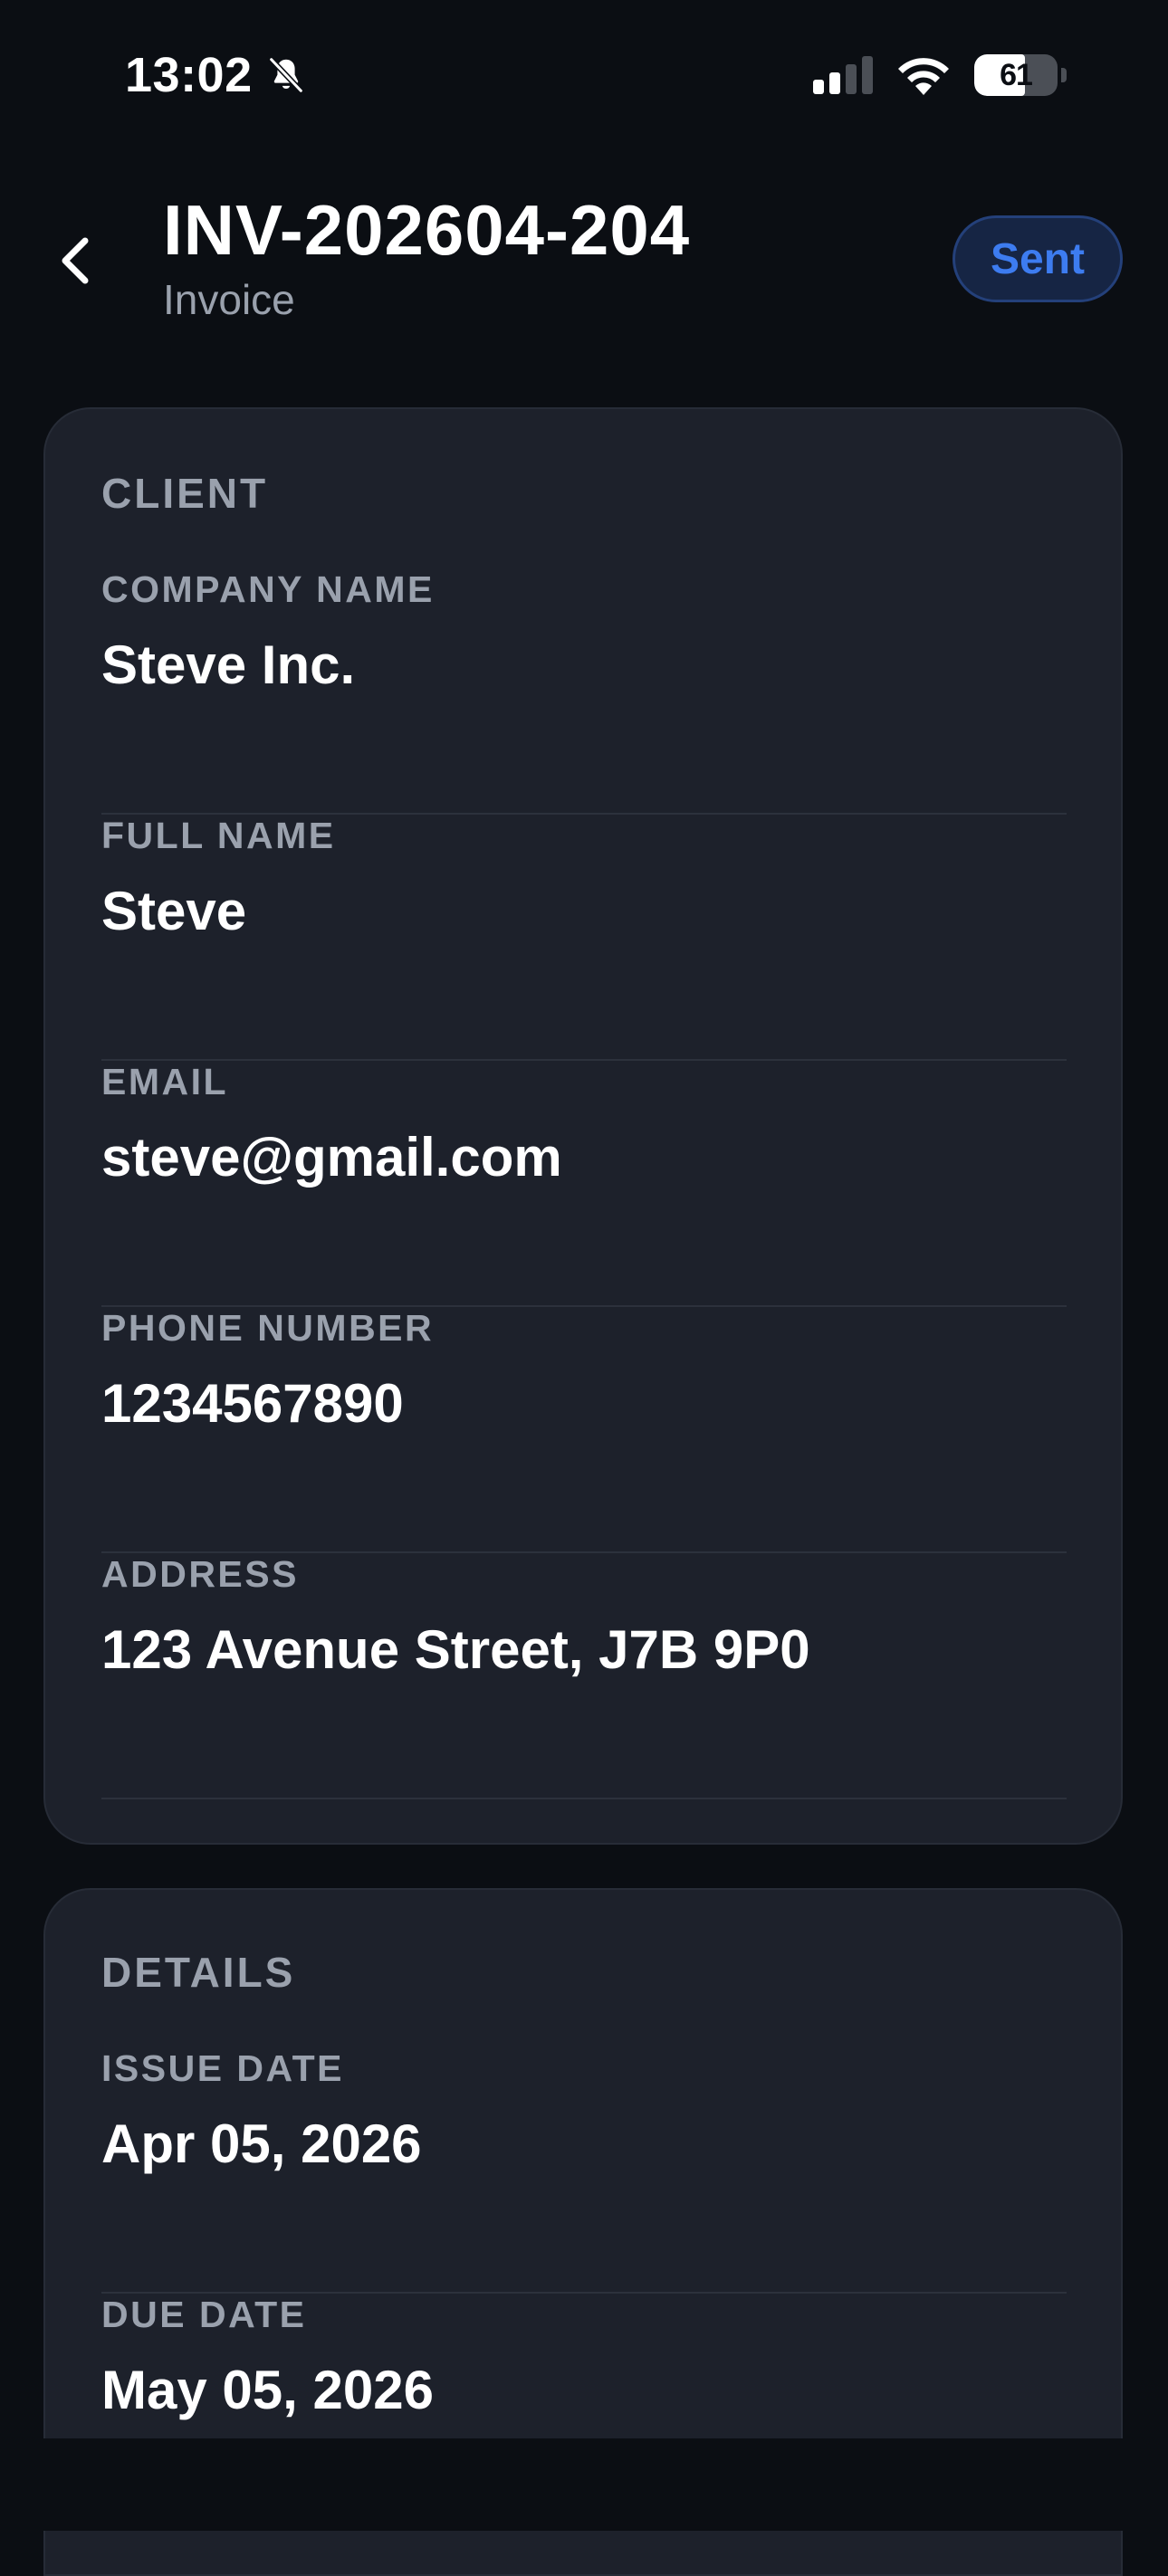 The height and width of the screenshot is (2576, 1168). I want to click on field-value: steve@gmail.com, so click(331, 1157).